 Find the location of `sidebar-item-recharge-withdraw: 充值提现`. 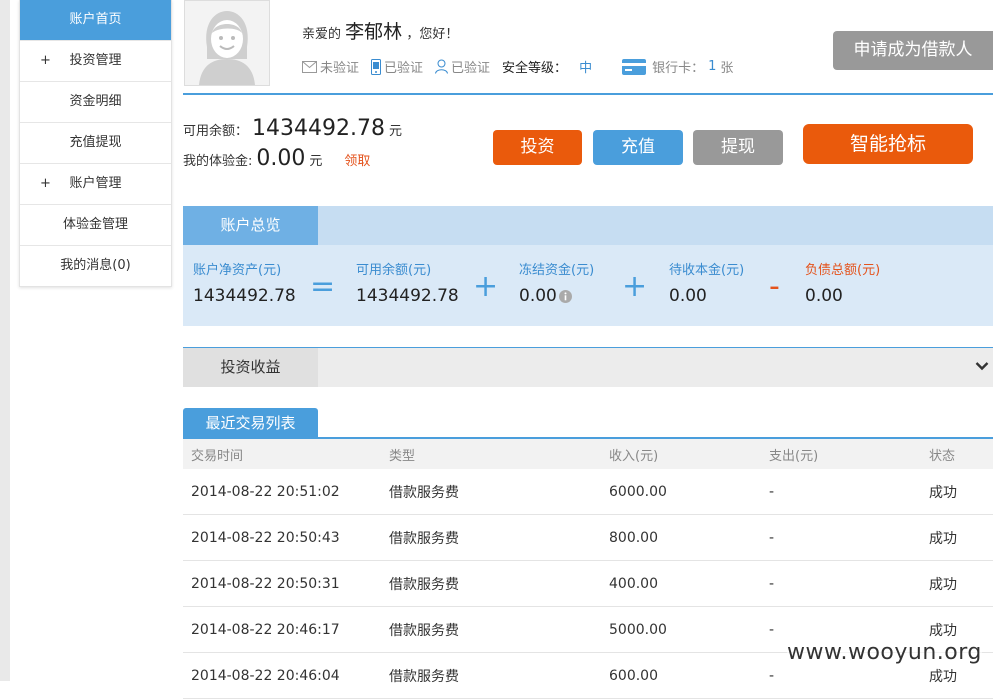

sidebar-item-recharge-withdraw: 充值提现 is located at coordinates (95, 143).